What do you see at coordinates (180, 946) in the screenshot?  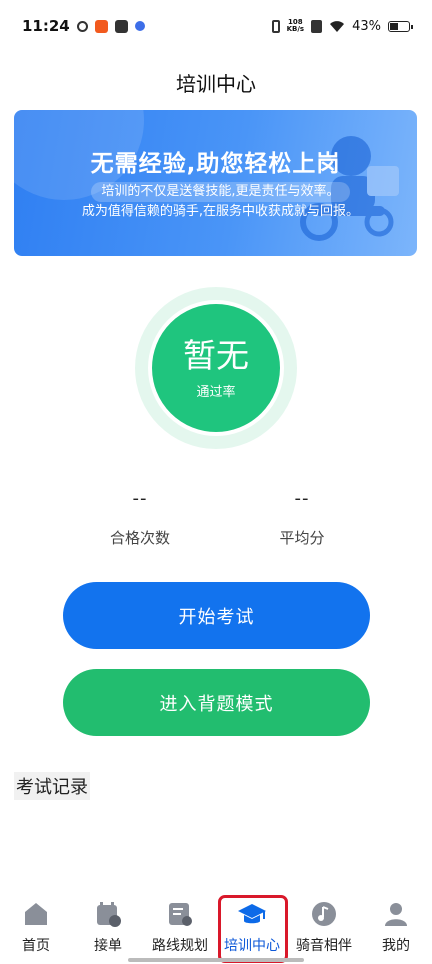 I see `nav-label-route-plan: 路线规划` at bounding box center [180, 946].